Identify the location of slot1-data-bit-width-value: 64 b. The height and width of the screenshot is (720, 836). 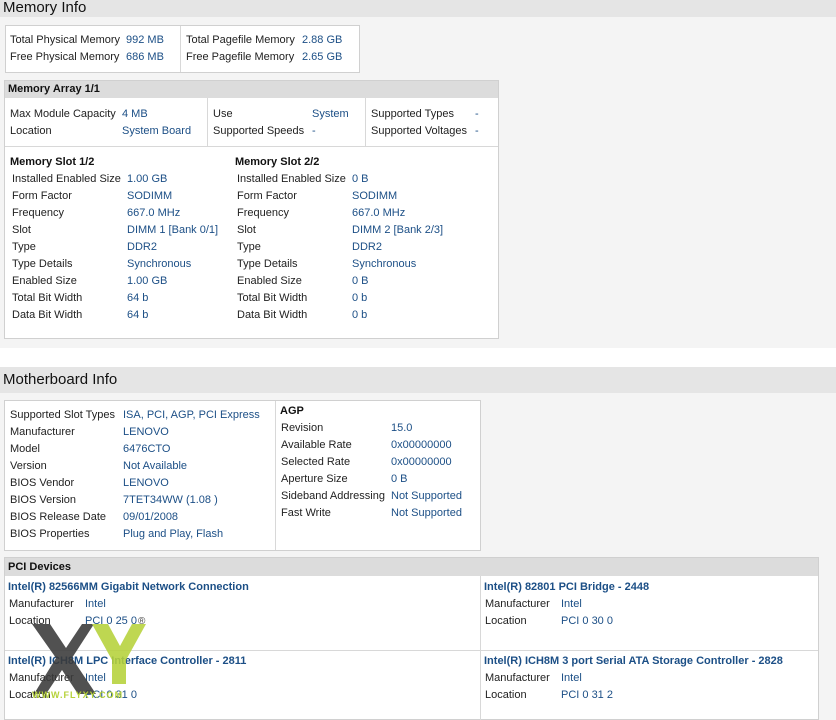
(138, 315).